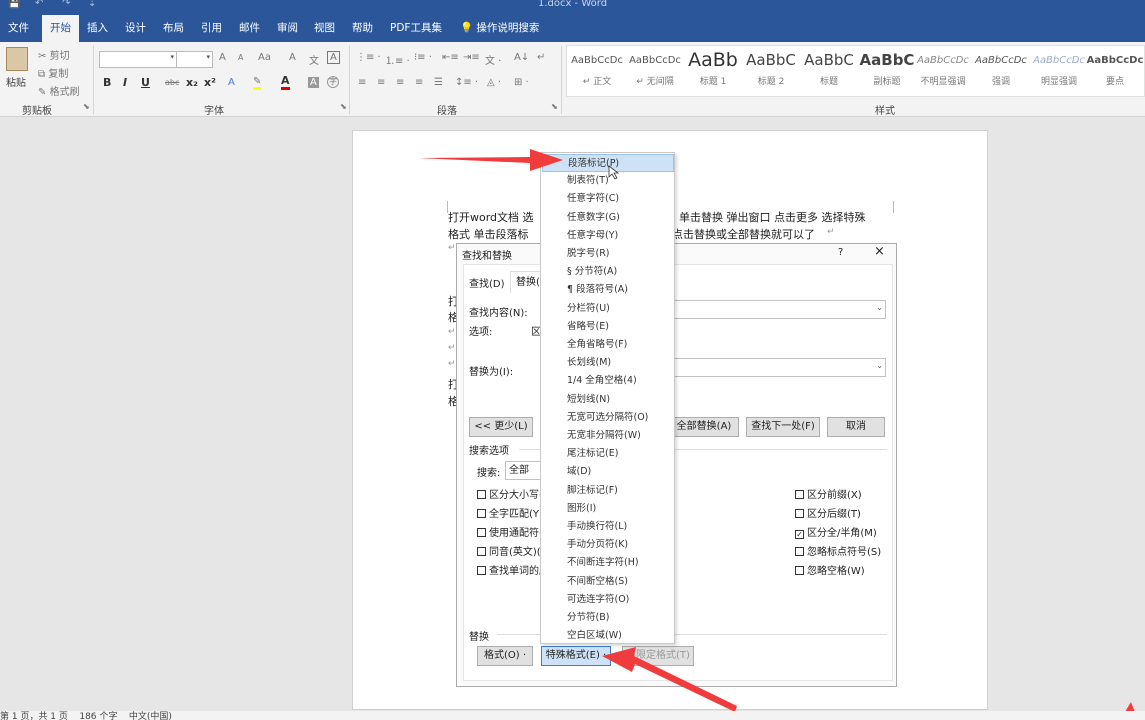 This screenshot has width=1145, height=720. What do you see at coordinates (86, 716) in the screenshot?
I see `status-text: 第 1 页，共 1 页 186 个字 中文(中国)` at bounding box center [86, 716].